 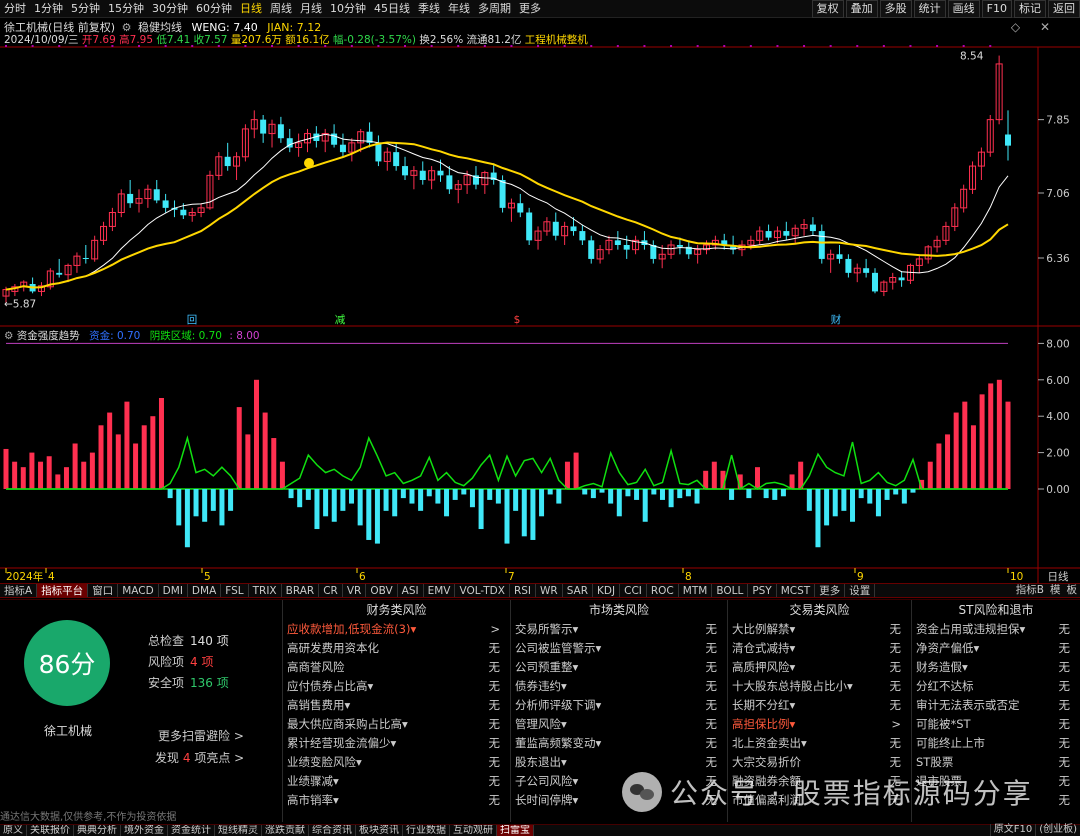 What do you see at coordinates (792, 686) in the screenshot?
I see `risk-item-label: 十大股东总持股占比小▾` at bounding box center [792, 686].